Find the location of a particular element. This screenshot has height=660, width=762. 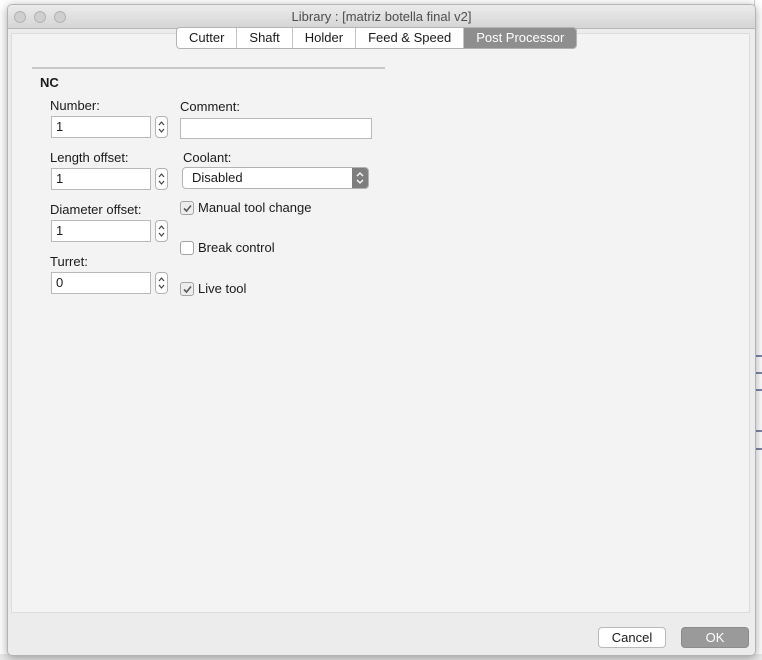

length-offset-stepper is located at coordinates (161, 179).